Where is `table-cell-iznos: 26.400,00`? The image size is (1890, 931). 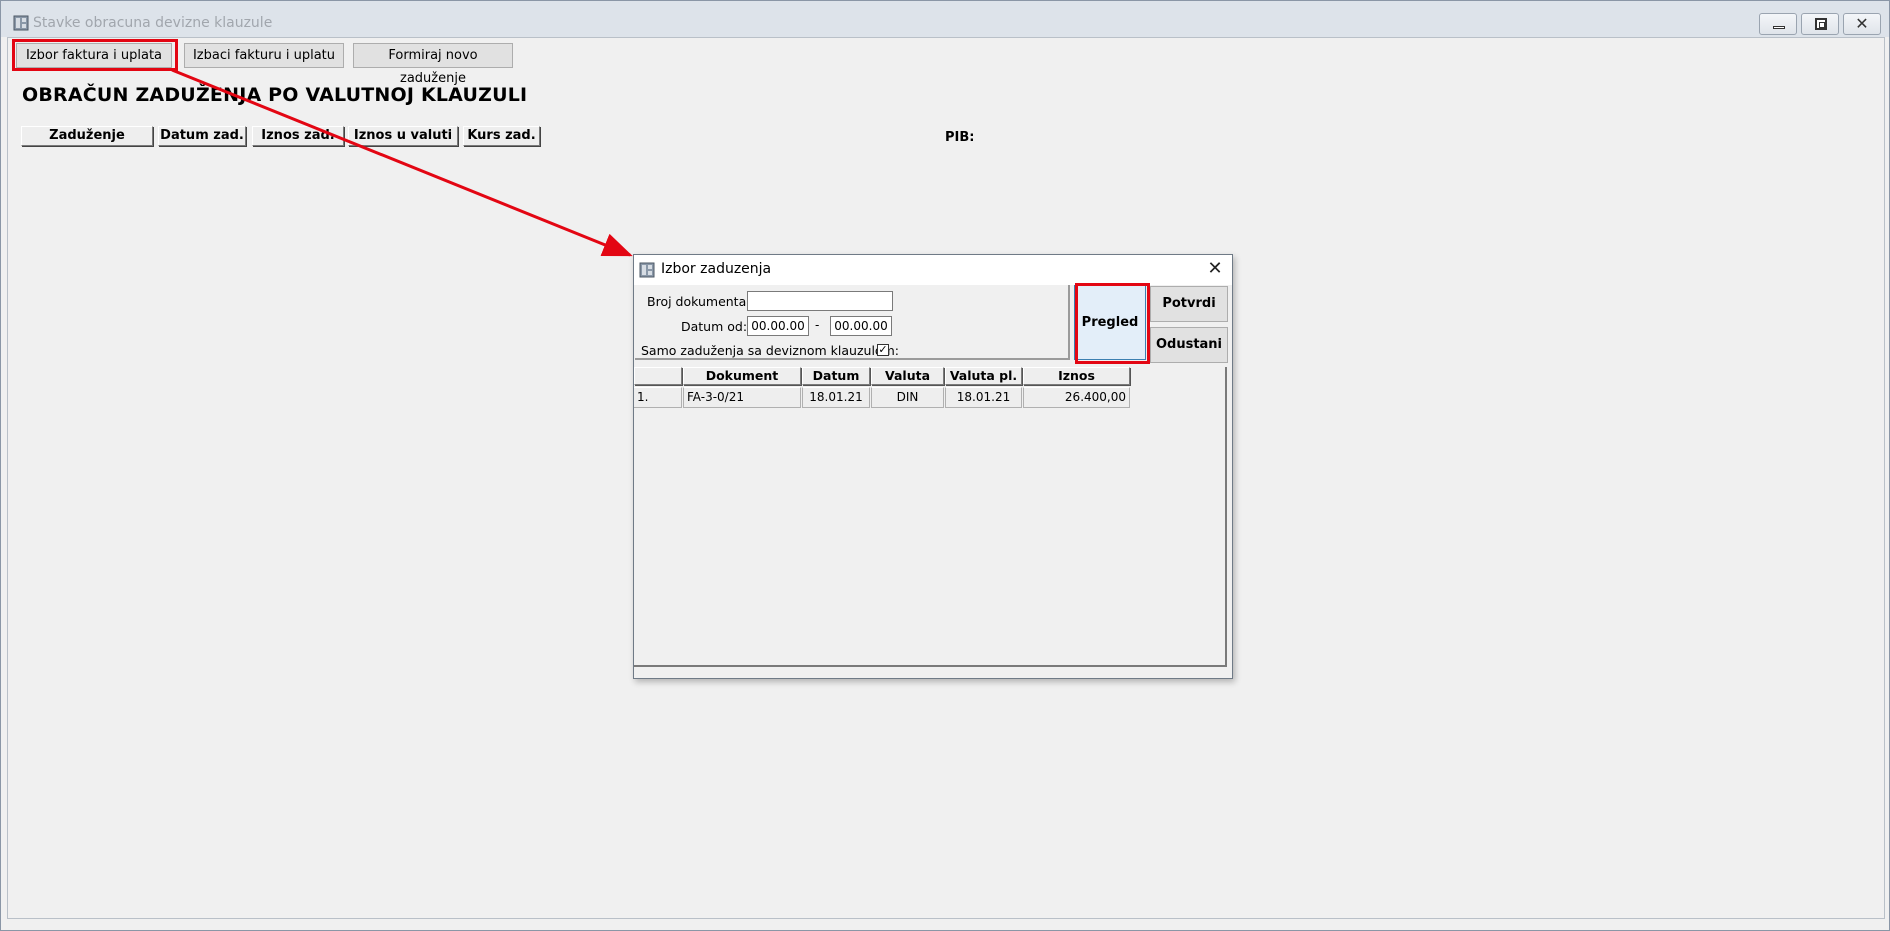
table-cell-iznos: 26.400,00 is located at coordinates (1076, 397).